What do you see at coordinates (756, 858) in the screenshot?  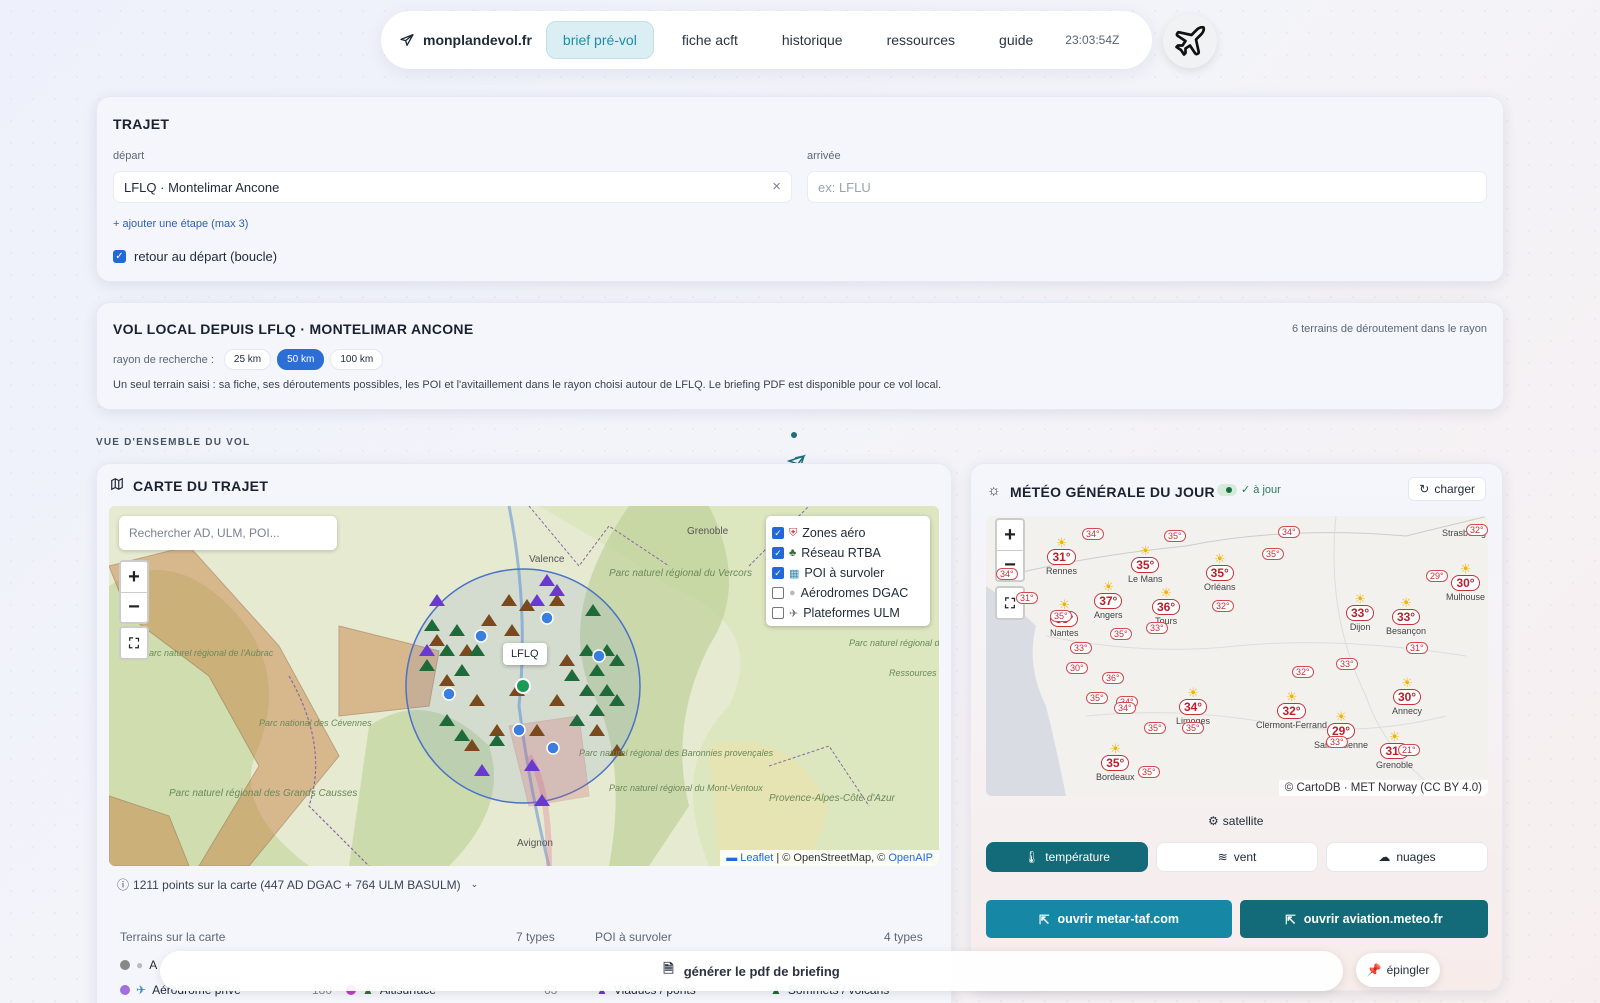 I see `leaflet-link: Leaflet` at bounding box center [756, 858].